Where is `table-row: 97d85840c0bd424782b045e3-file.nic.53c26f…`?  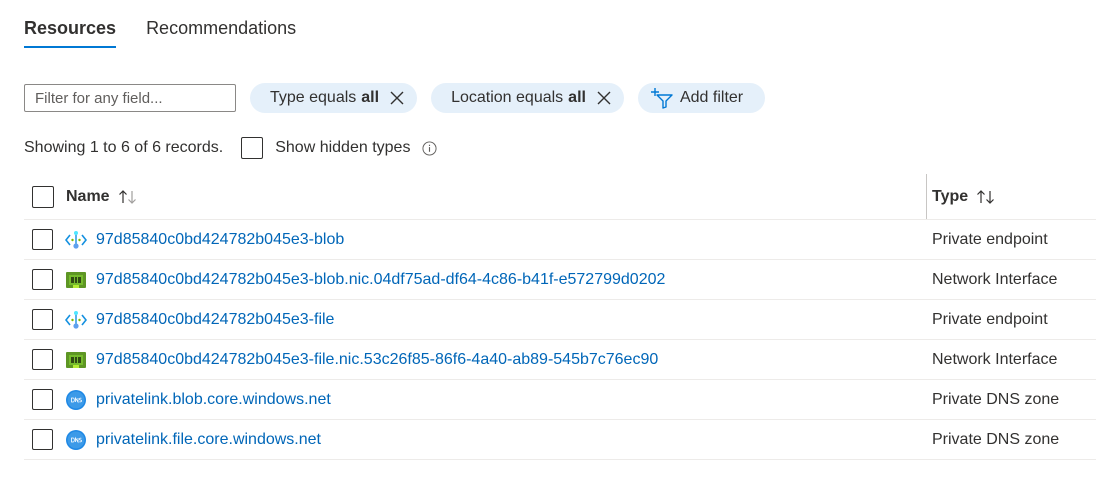 table-row: 97d85840c0bd424782b045e3-file.nic.53c26f… is located at coordinates (560, 360).